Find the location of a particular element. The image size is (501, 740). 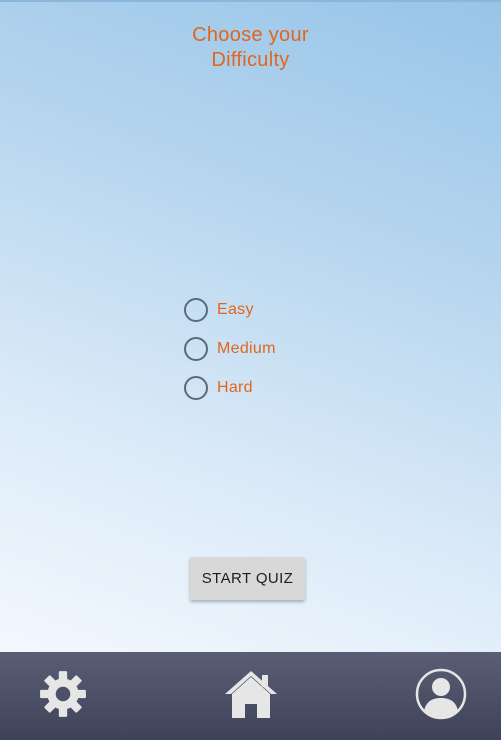

settings-nav-button is located at coordinates (63, 694).